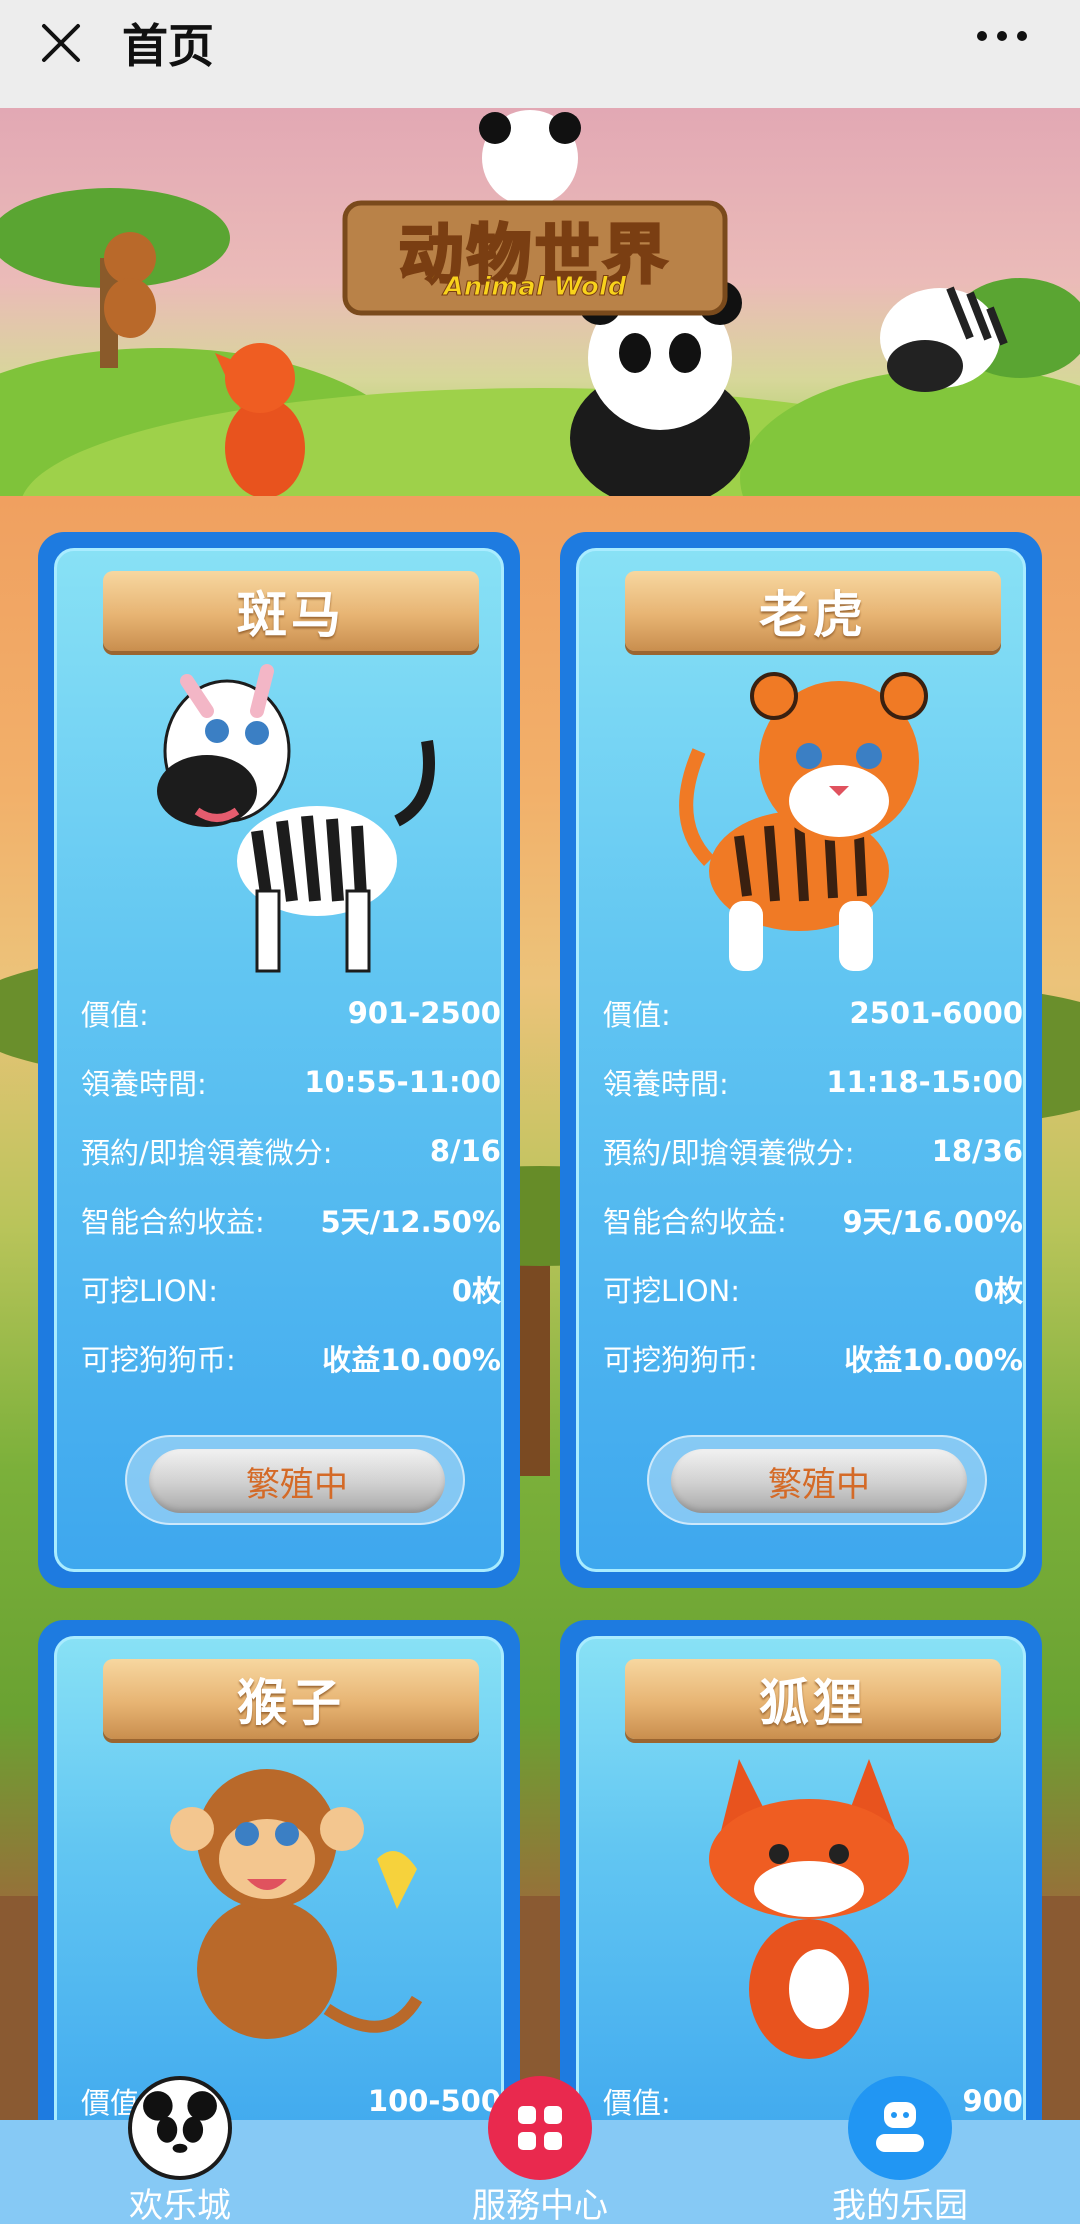 The width and height of the screenshot is (1080, 2224). What do you see at coordinates (936, 1013) in the screenshot?
I see `stat-number: 2501-6000` at bounding box center [936, 1013].